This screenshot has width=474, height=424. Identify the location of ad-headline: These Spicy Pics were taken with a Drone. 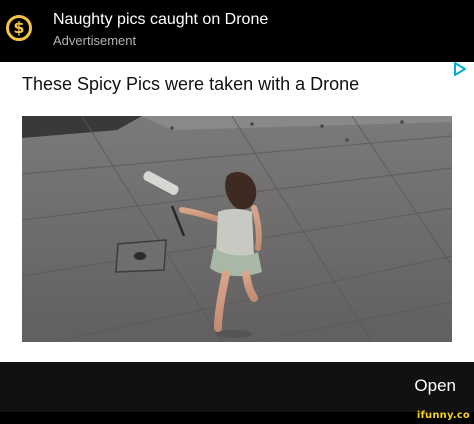
(190, 84).